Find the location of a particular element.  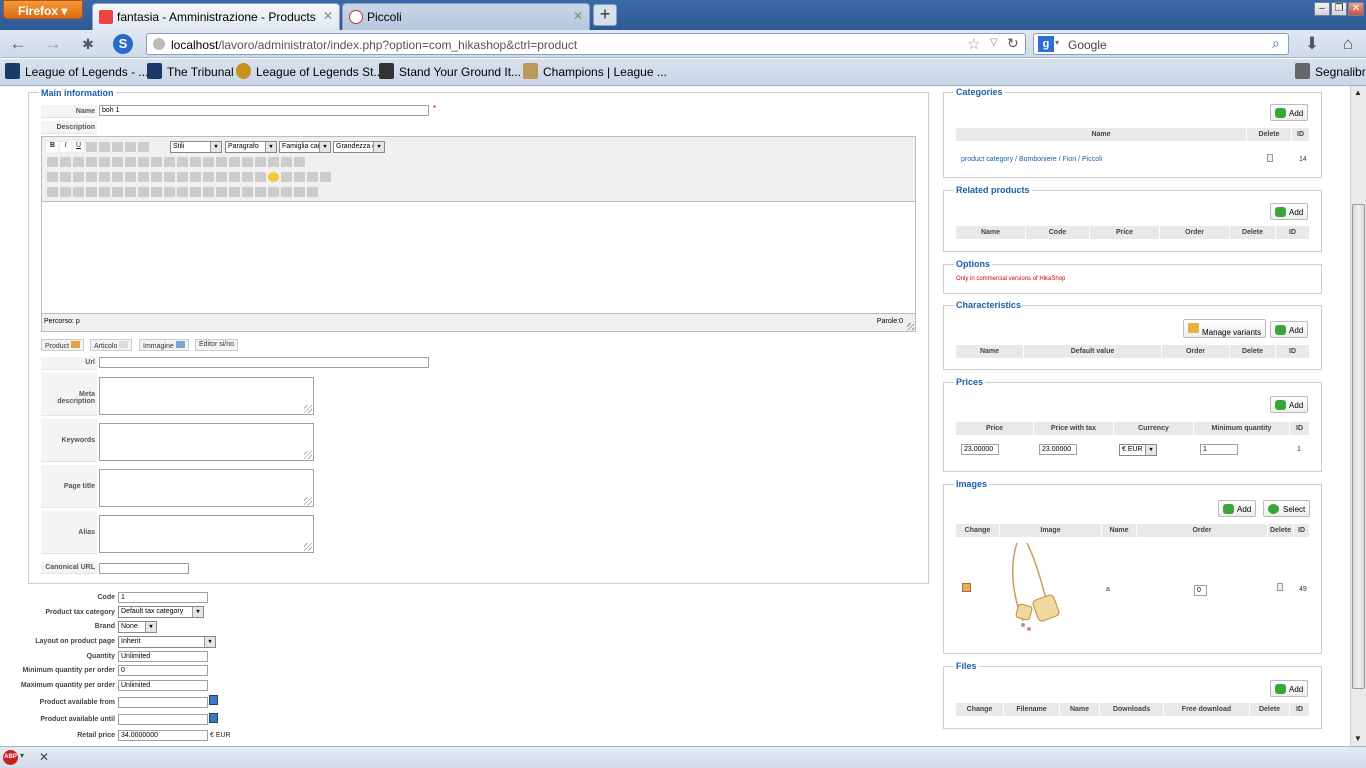

new-tab-button: + is located at coordinates (605, 15).